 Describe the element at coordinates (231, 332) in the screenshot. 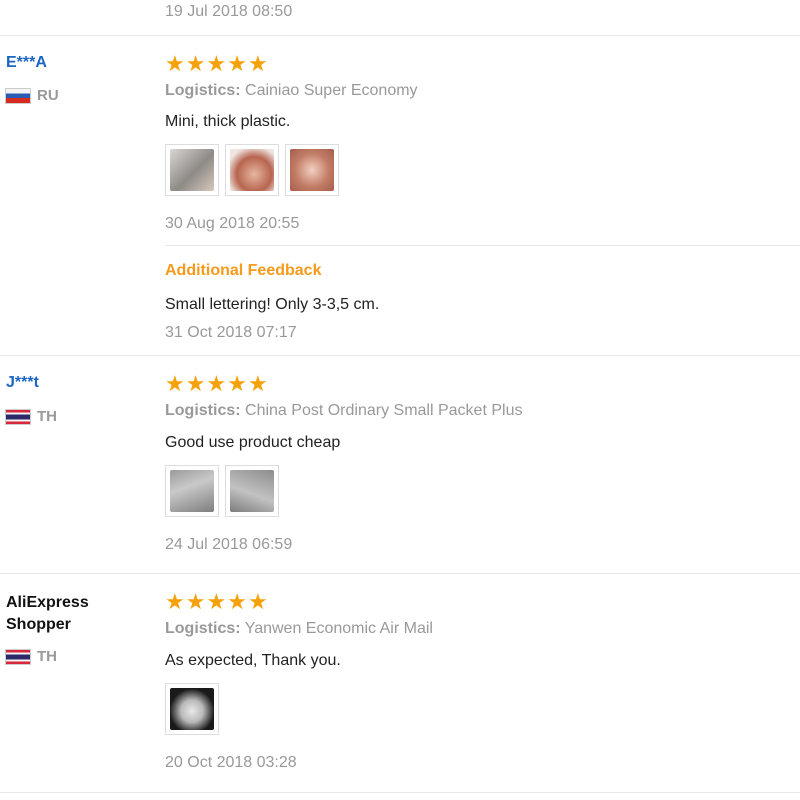

I see `additional-feedback-date: 31 Oct 2018 07:17` at that location.